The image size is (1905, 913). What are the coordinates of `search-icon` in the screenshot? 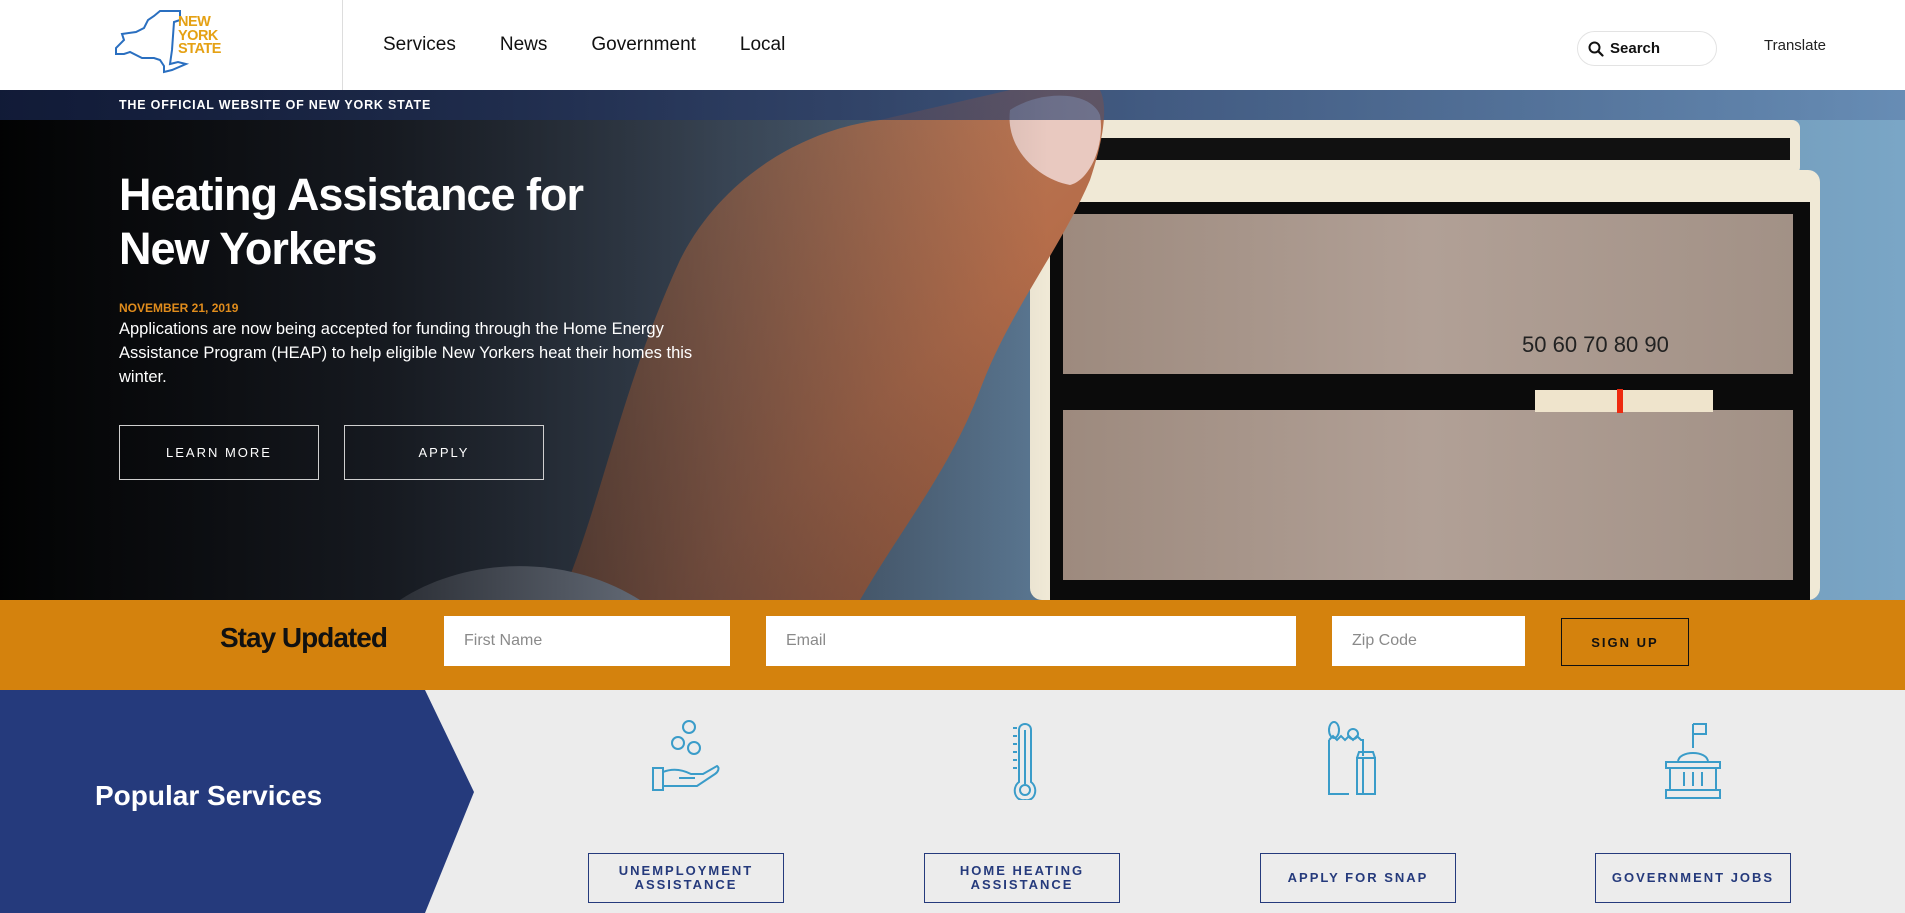 It's located at (1596, 49).